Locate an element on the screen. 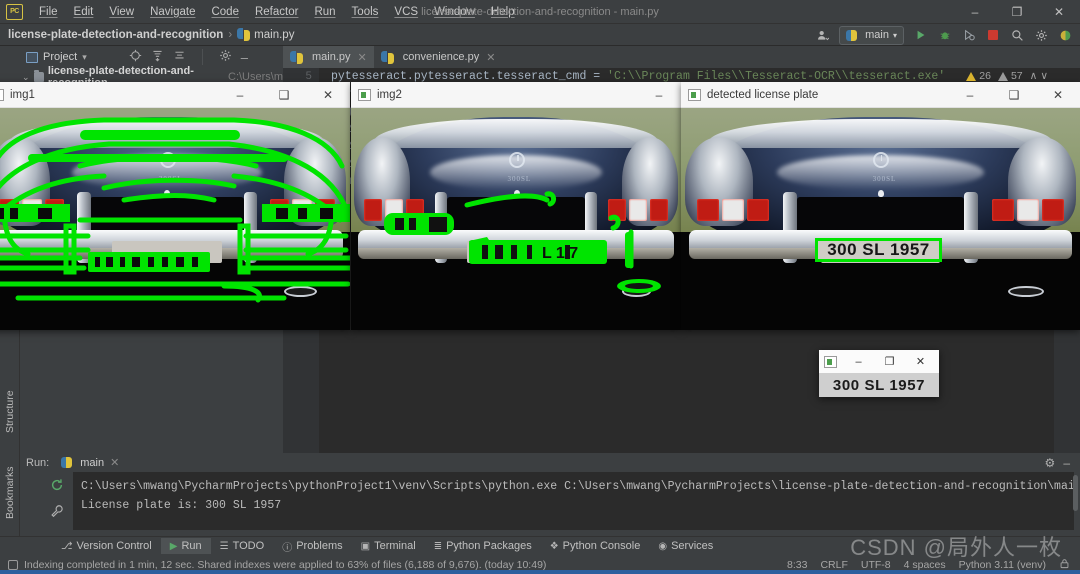 The image size is (1080, 574). project-panel-title: Project ▾ is located at coordinates (56, 57).